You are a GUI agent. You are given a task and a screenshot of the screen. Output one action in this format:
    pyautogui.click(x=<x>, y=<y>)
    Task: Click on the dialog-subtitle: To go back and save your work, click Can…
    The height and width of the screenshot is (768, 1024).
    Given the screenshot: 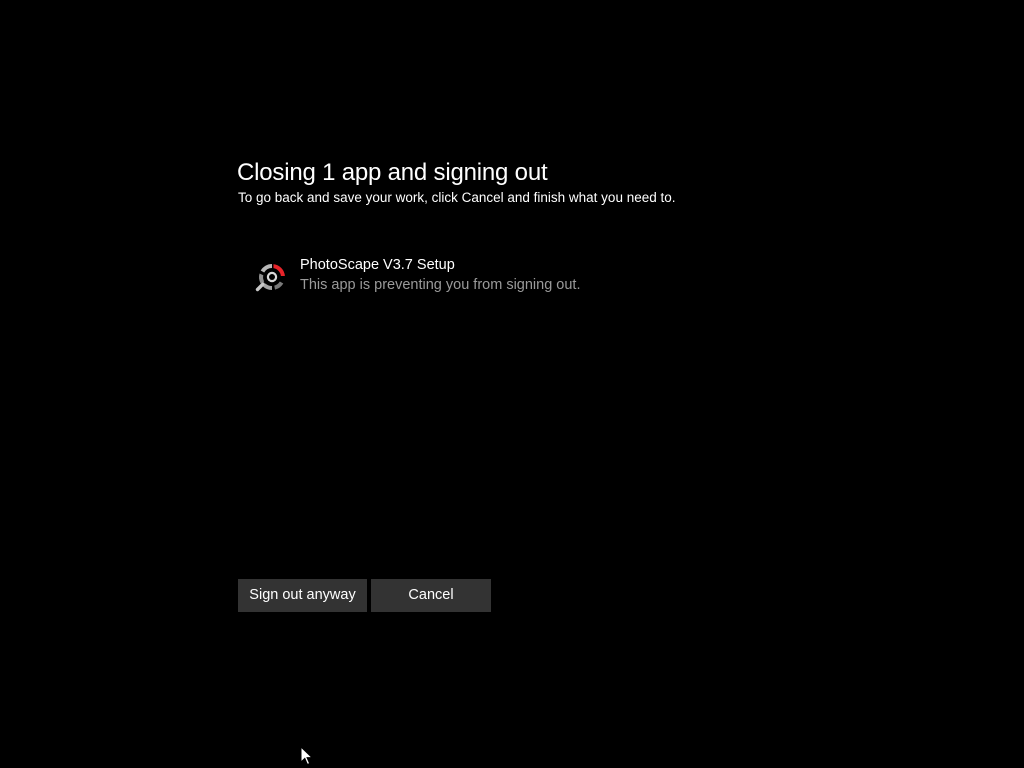 What is the action you would take?
    pyautogui.click(x=457, y=197)
    